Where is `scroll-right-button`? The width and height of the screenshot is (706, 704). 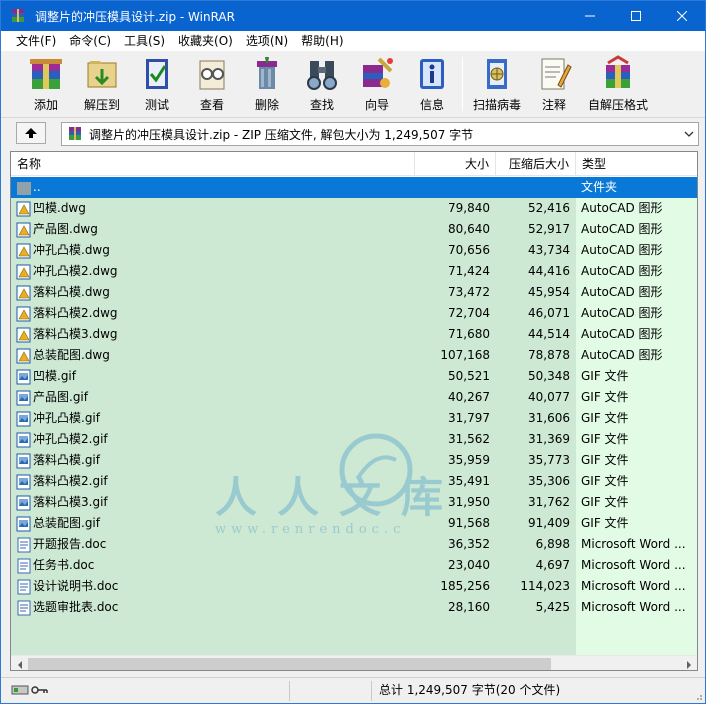 scroll-right-button is located at coordinates (688, 663).